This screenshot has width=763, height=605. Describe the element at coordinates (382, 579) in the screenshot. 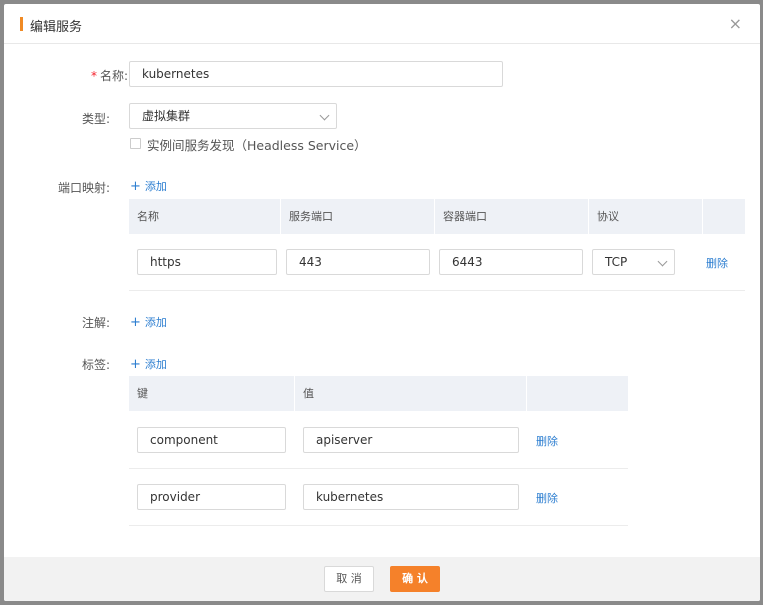

I see `dialog-footer: 取 消 确 认` at that location.